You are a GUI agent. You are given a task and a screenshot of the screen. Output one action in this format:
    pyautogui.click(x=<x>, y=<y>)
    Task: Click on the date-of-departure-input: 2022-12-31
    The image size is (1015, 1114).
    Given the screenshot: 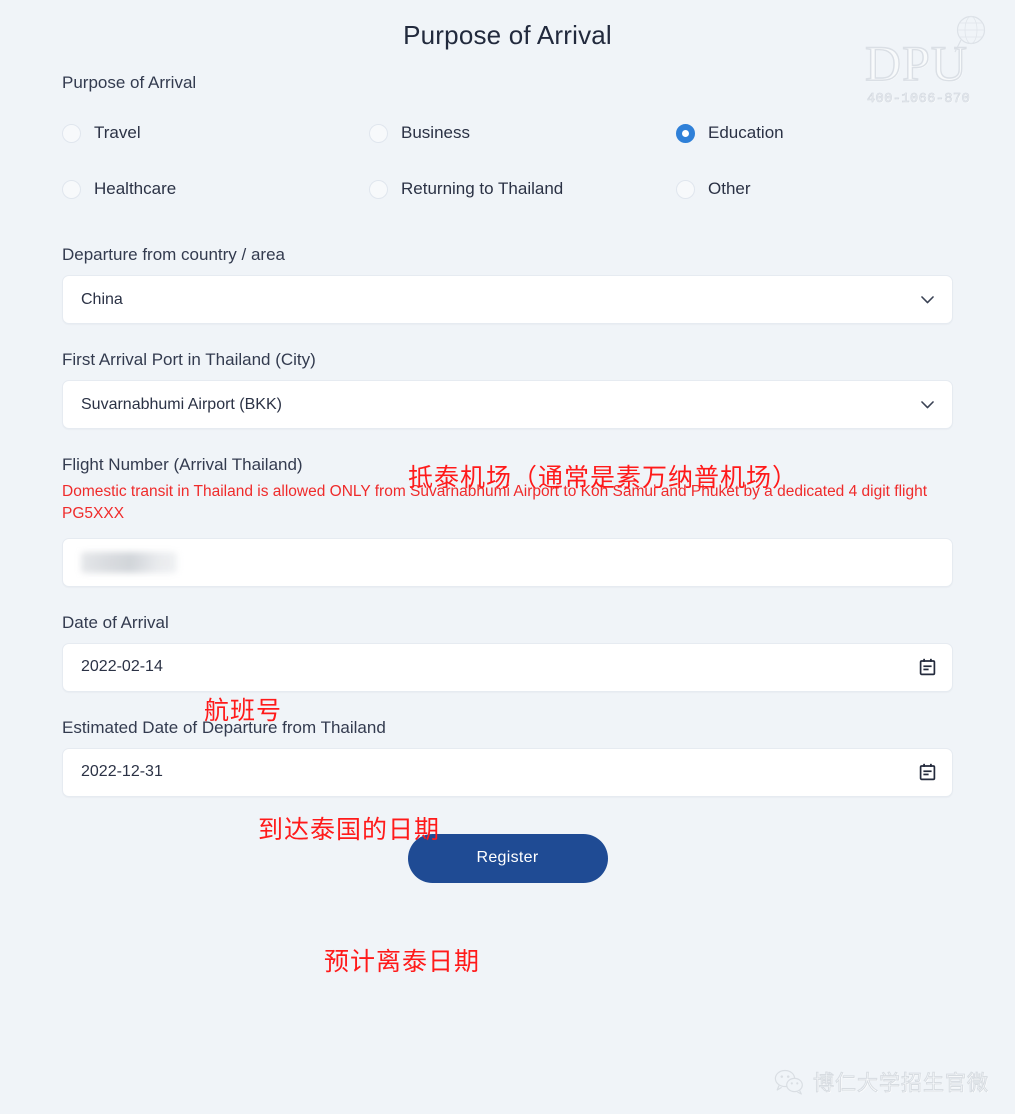 What is the action you would take?
    pyautogui.click(x=507, y=772)
    